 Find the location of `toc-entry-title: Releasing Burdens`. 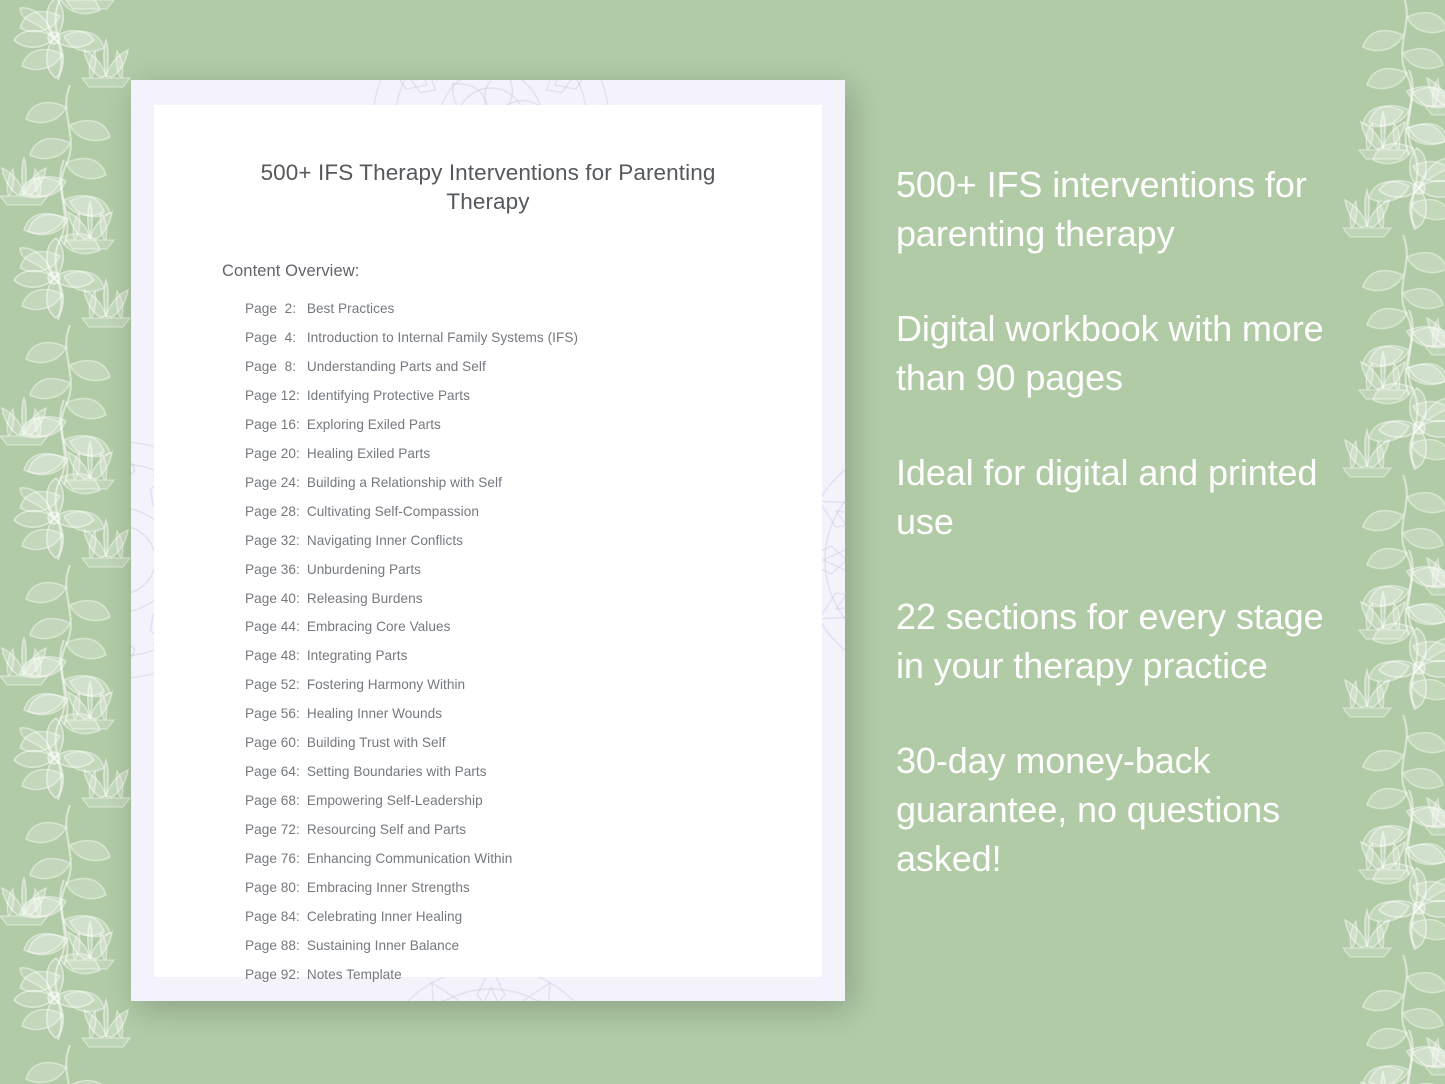

toc-entry-title: Releasing Burdens is located at coordinates (364, 598).